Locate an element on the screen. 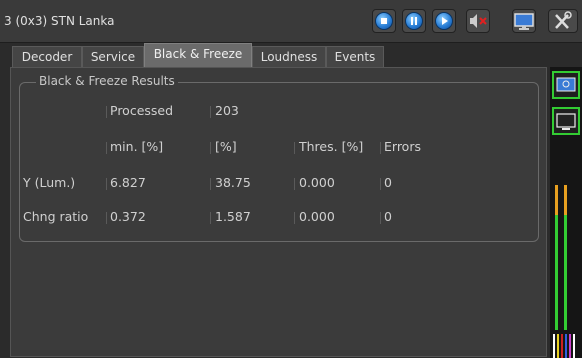  group-title: Black & Freeze Results is located at coordinates (107, 81).